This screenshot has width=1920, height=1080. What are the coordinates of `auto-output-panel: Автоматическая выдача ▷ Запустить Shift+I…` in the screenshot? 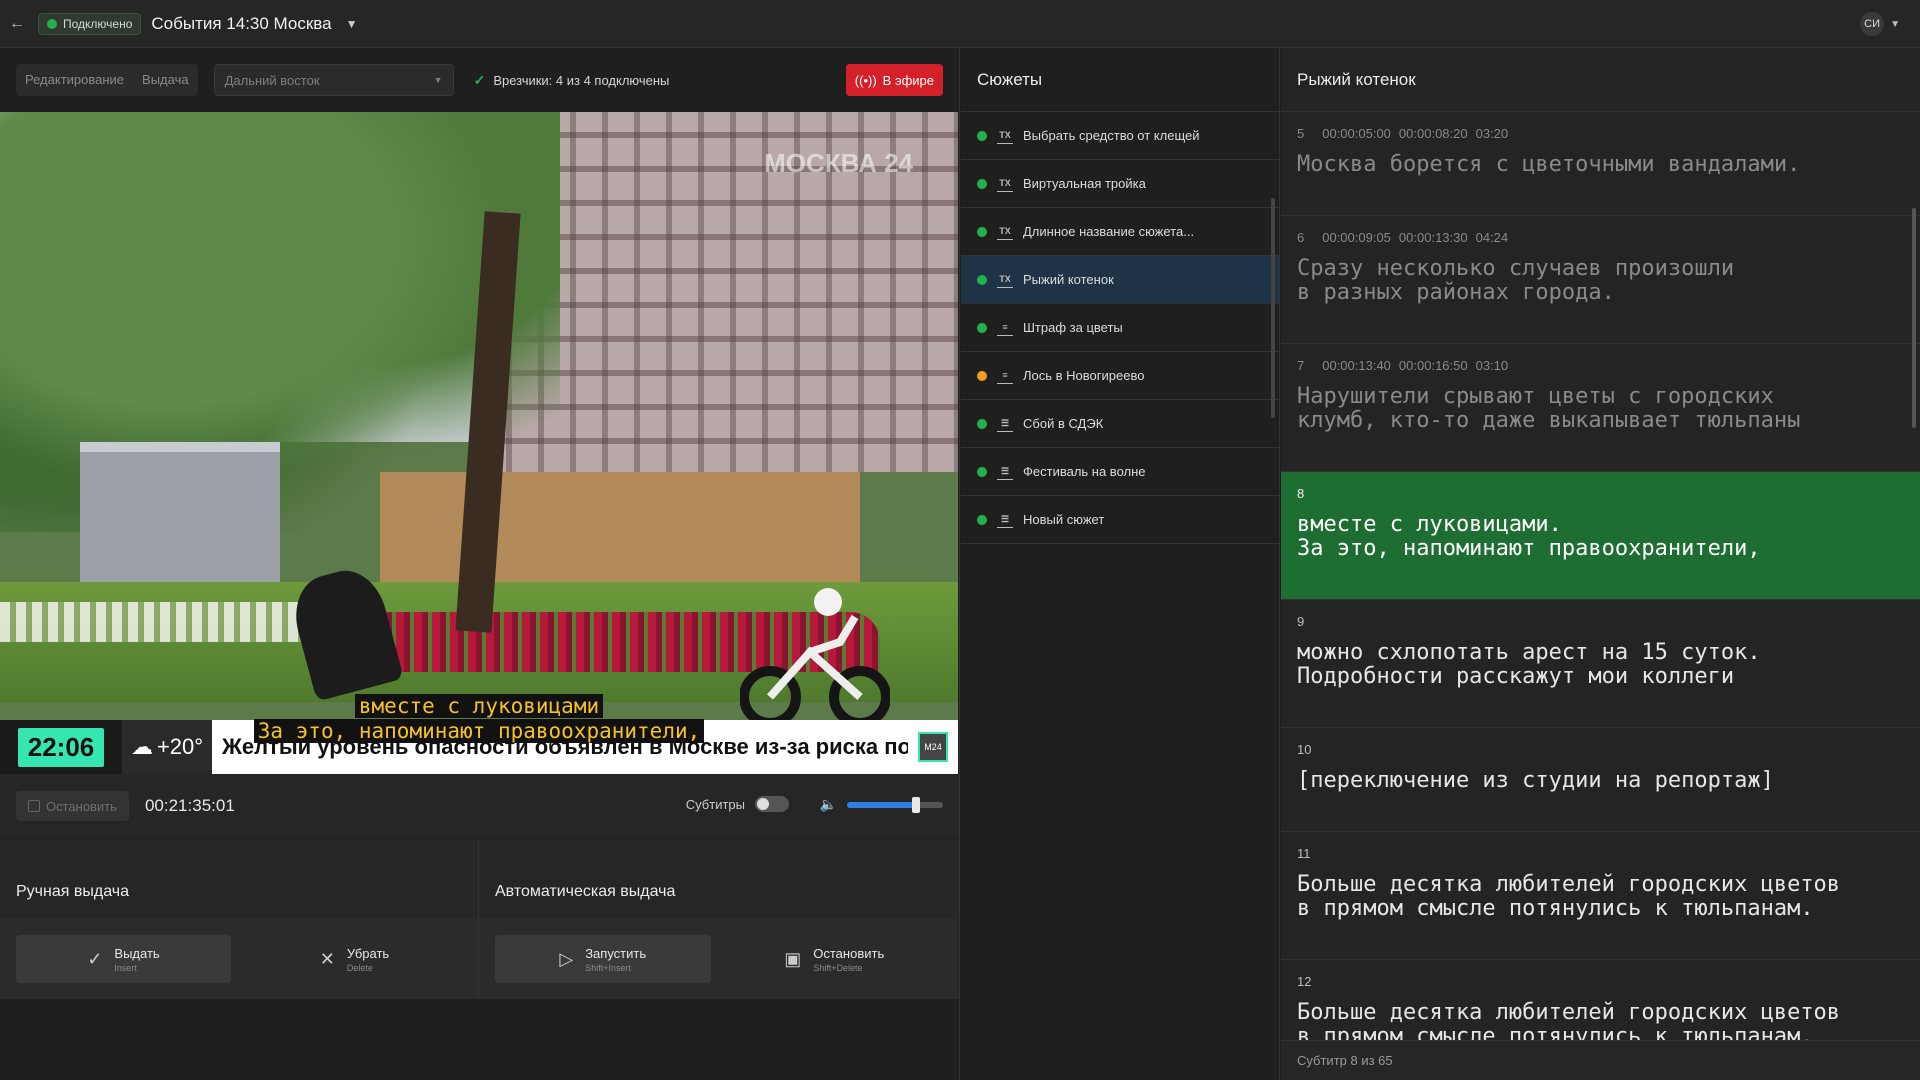 It's located at (718, 919).